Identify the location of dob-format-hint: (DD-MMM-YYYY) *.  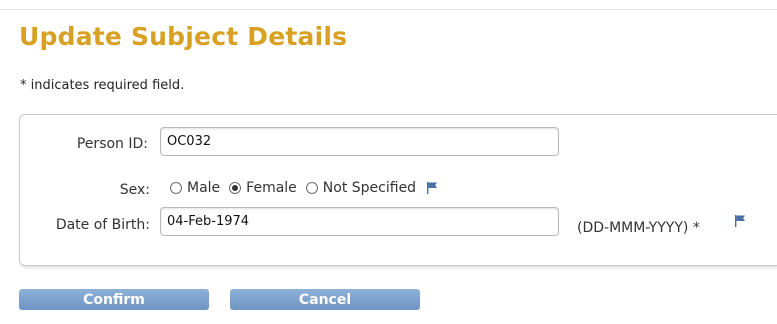
(638, 228).